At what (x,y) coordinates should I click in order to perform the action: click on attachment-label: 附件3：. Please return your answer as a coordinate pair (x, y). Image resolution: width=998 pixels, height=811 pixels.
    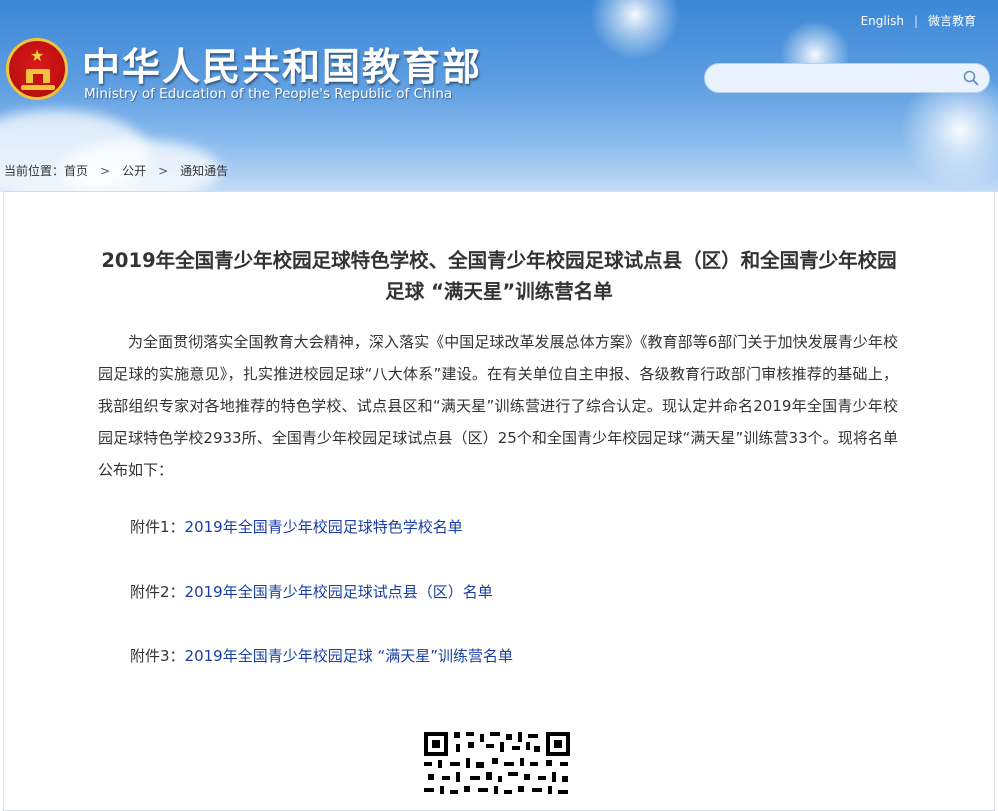
    Looking at the image, I should click on (157, 656).